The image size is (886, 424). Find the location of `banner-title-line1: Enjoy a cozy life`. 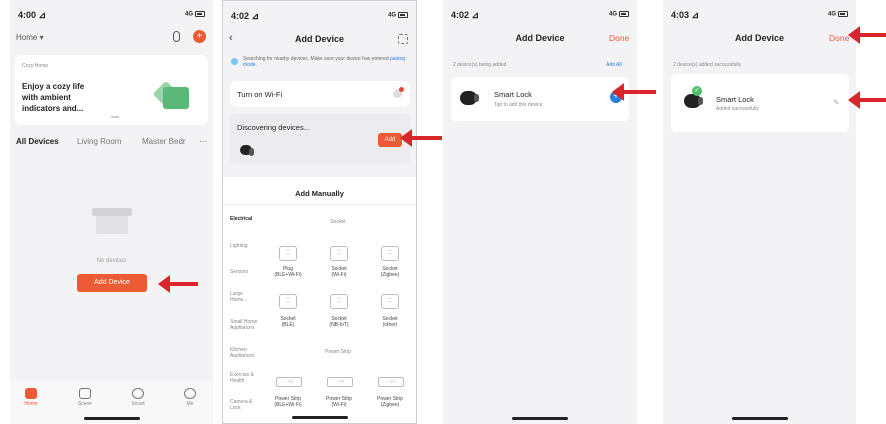

banner-title-line1: Enjoy a cozy life is located at coordinates (53, 86).